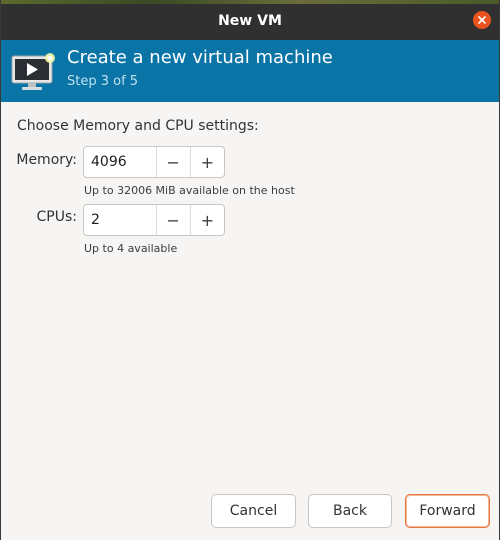 This screenshot has width=500, height=540. I want to click on wizard-step-indicator: Step 3 of 5, so click(103, 81).